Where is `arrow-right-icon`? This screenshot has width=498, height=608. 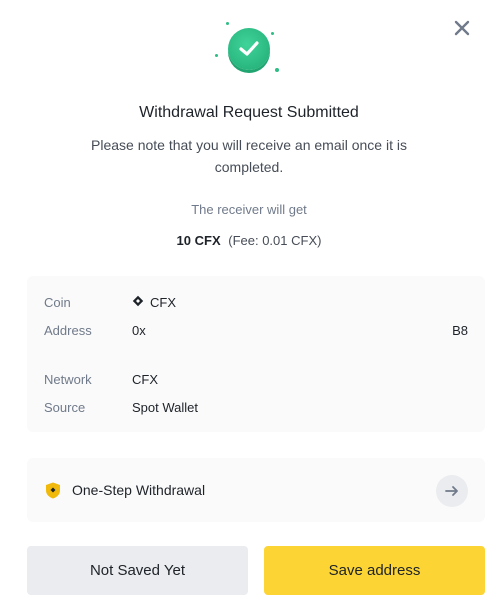 arrow-right-icon is located at coordinates (452, 491).